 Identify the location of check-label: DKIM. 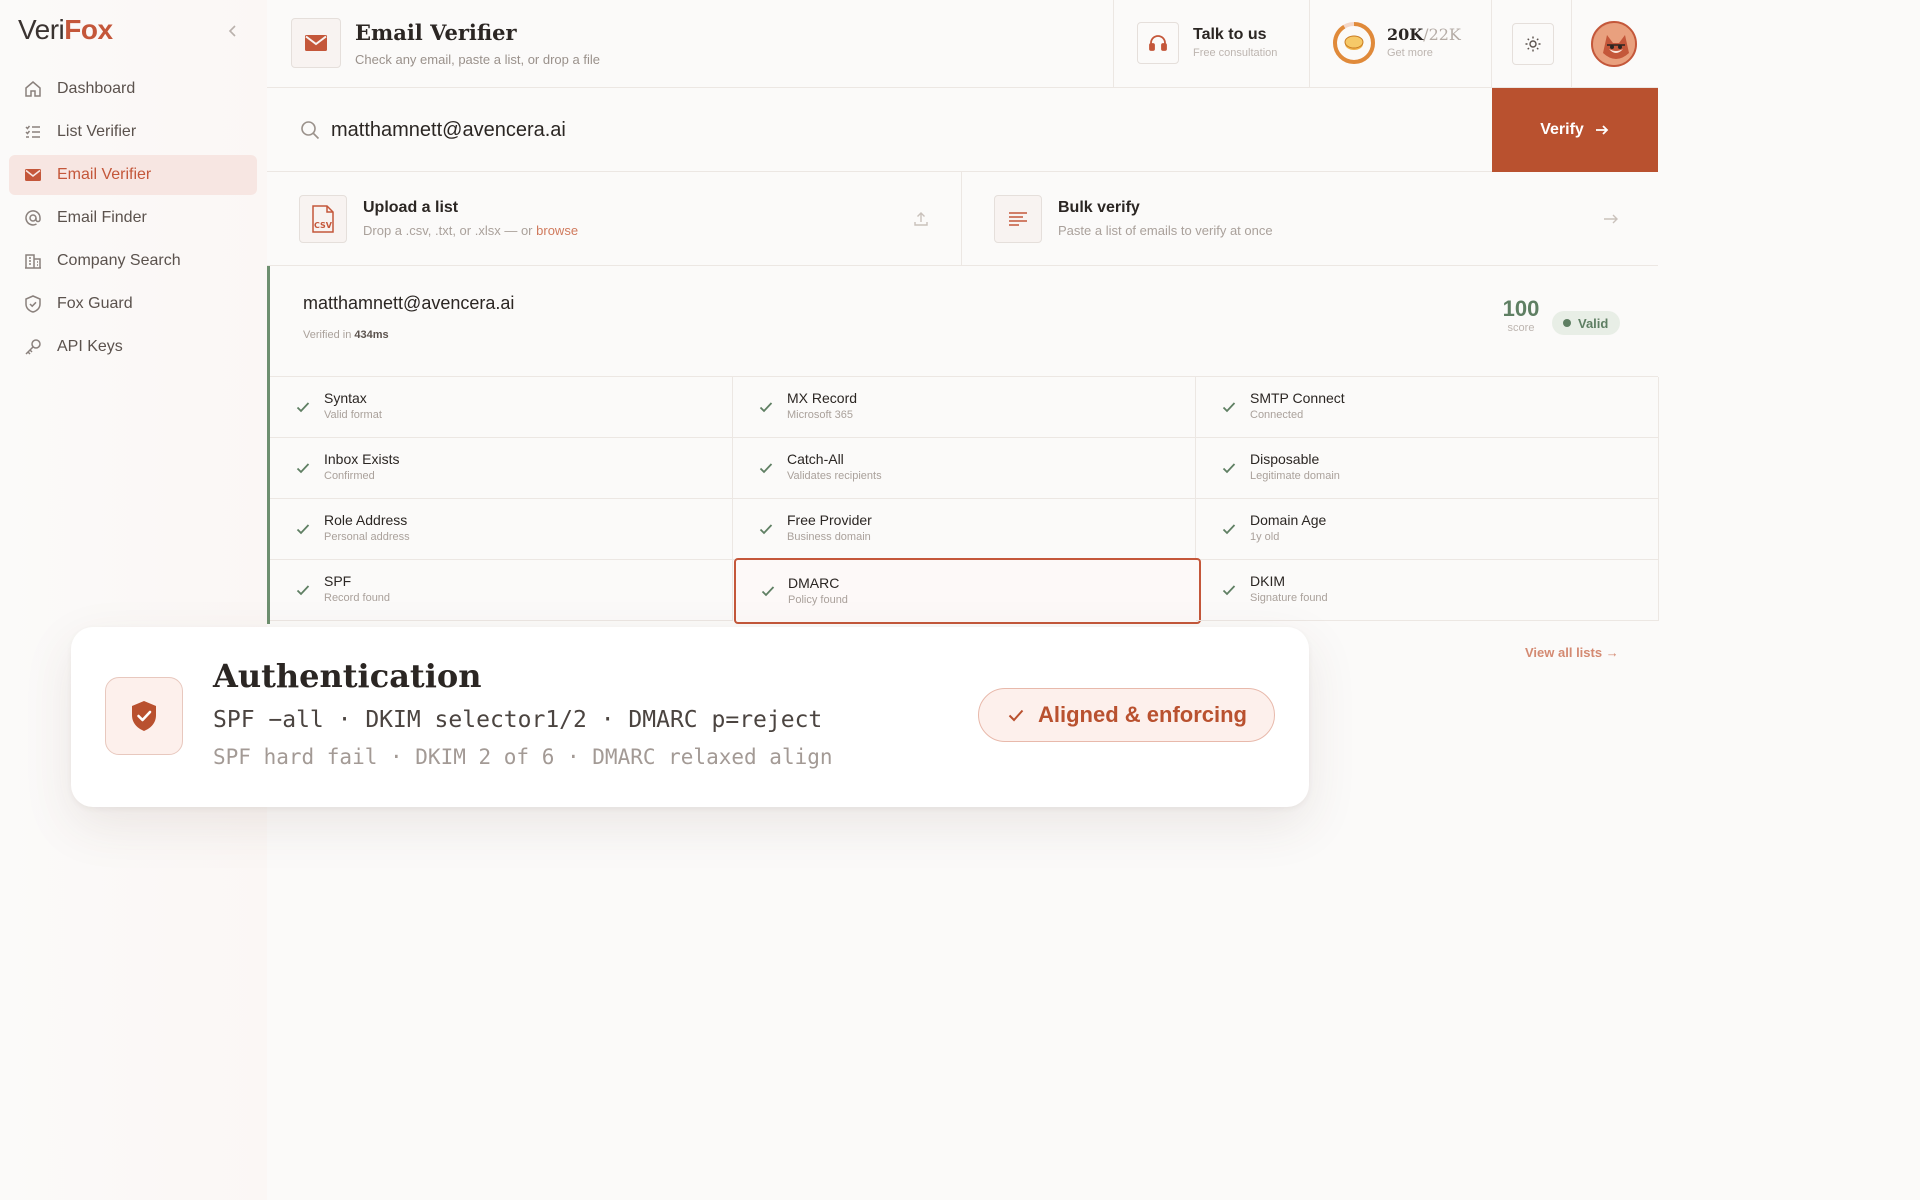
(1267, 581).